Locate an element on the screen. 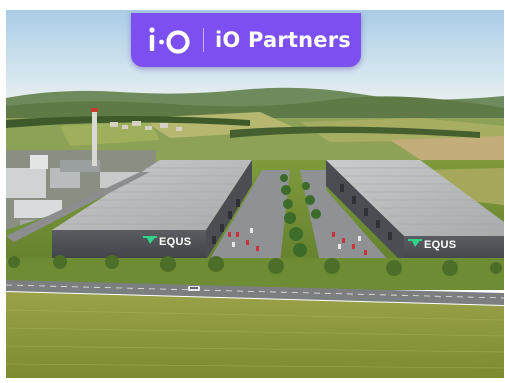 This screenshot has width=505, height=383. io-logo-icon is located at coordinates (169, 40).